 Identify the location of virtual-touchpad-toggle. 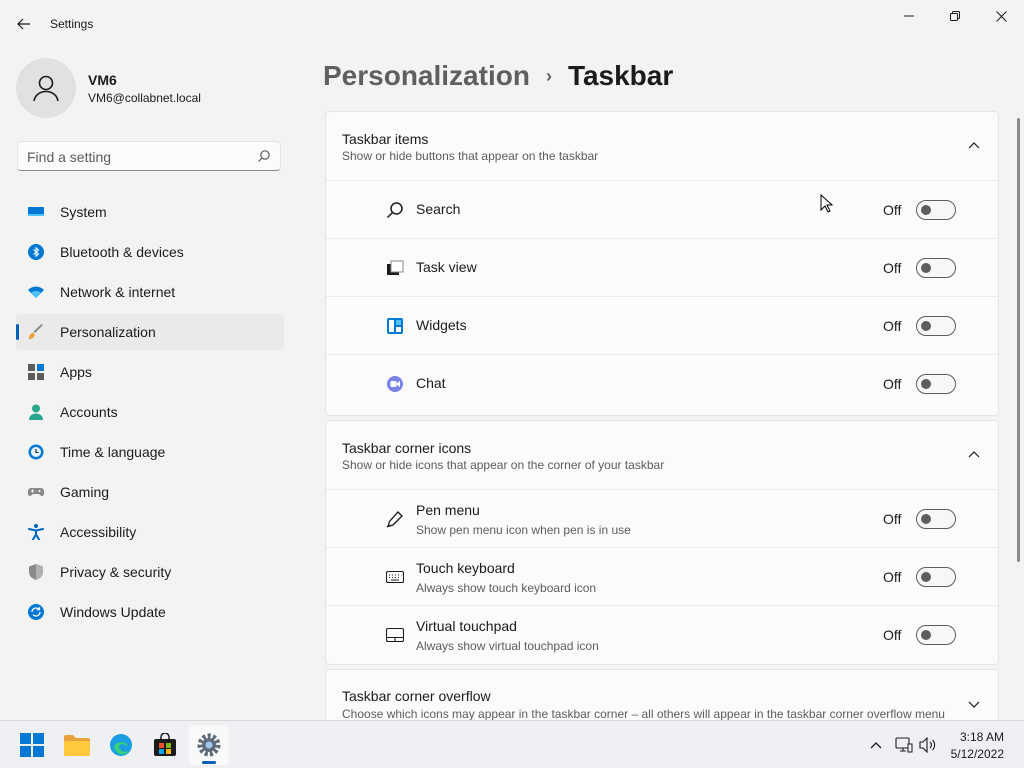
(936, 635).